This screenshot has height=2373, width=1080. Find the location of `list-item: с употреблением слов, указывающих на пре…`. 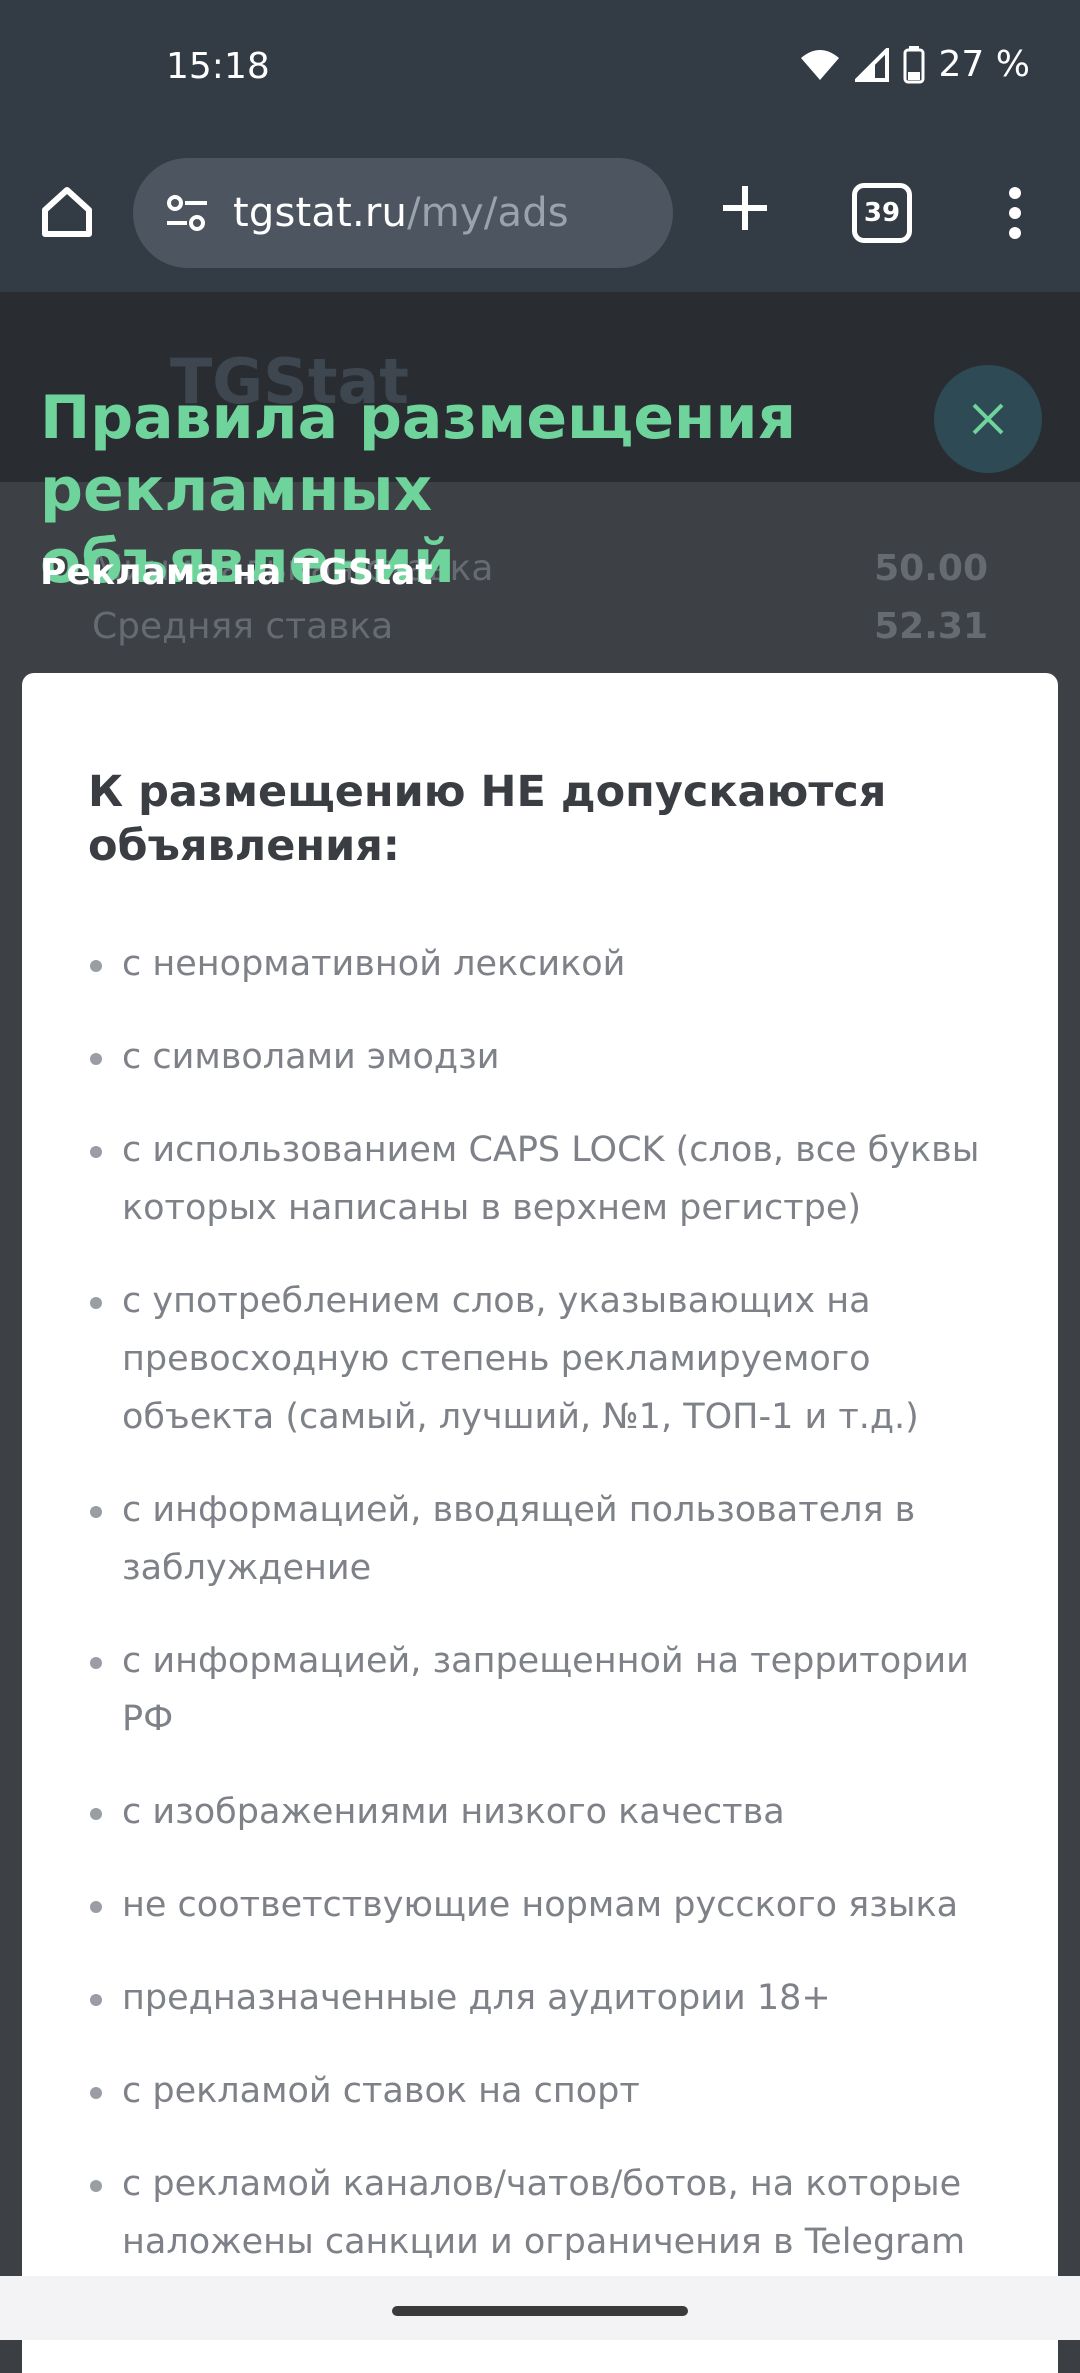

list-item: с употреблением слов, указывающих на пре… is located at coordinates (558, 1359).